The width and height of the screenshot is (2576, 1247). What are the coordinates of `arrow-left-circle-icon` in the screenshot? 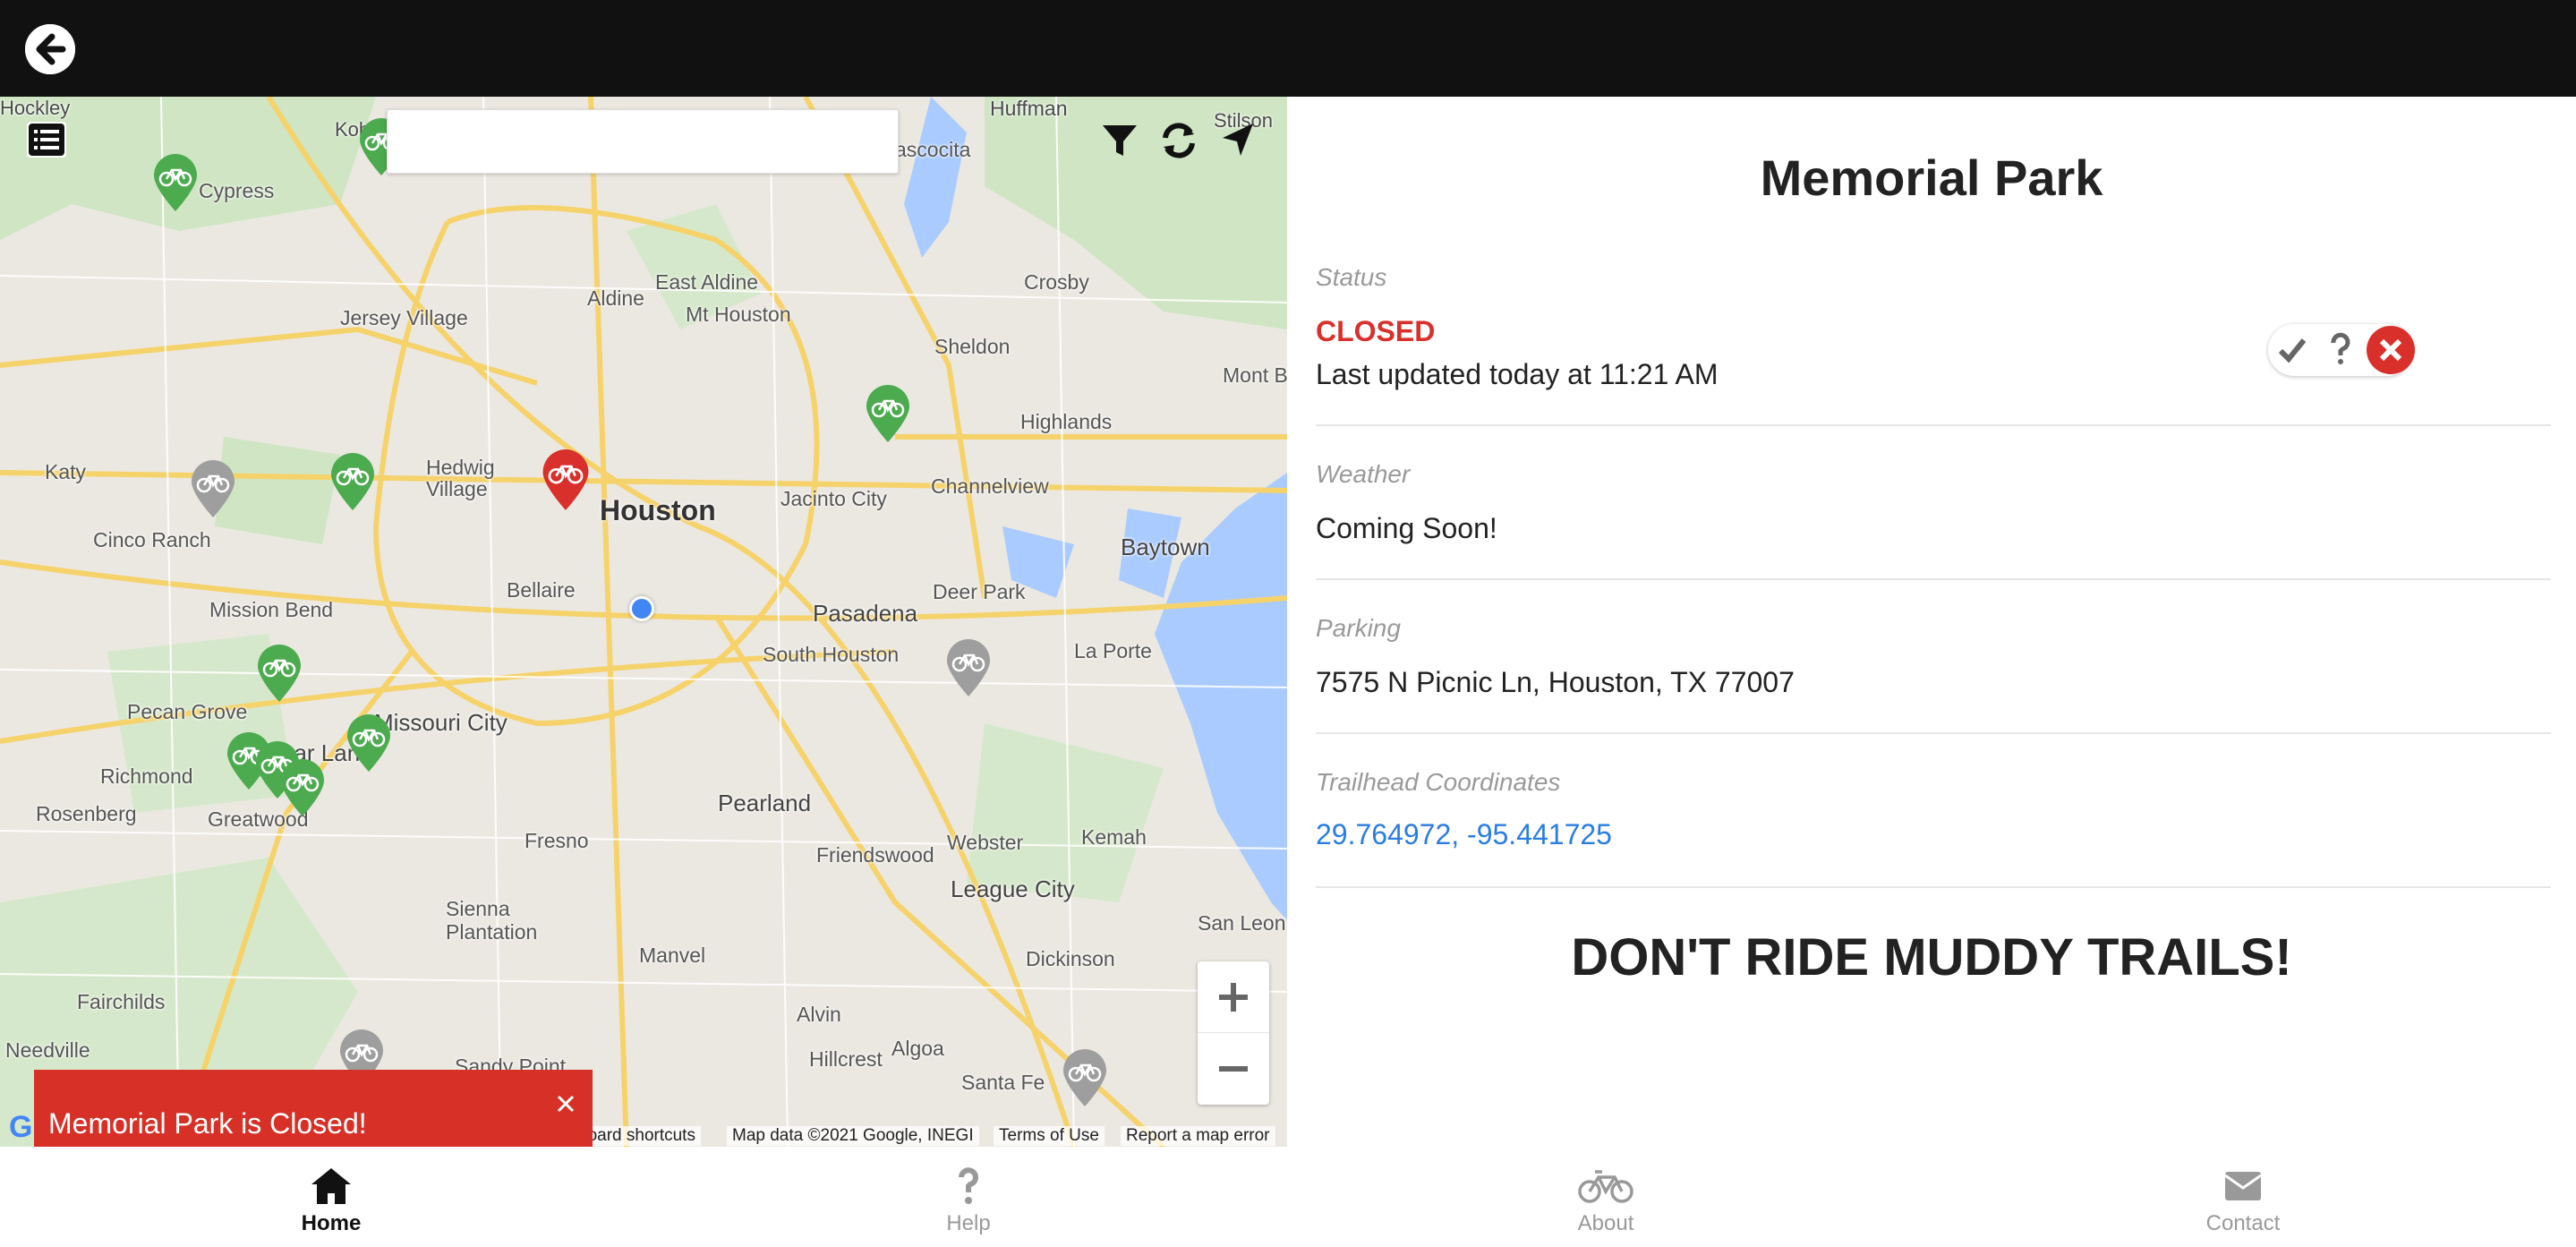 It's located at (50, 49).